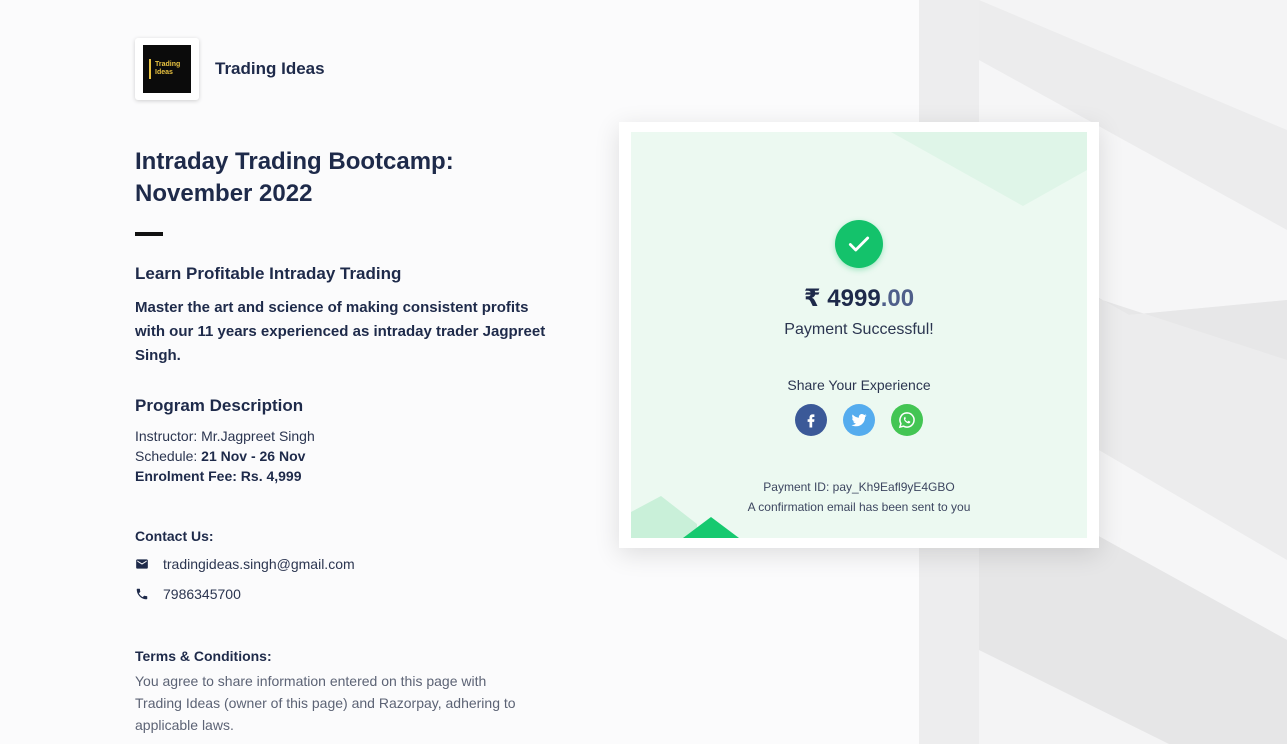  Describe the element at coordinates (345, 594) in the screenshot. I see `contact-phone: 7986345700` at that location.